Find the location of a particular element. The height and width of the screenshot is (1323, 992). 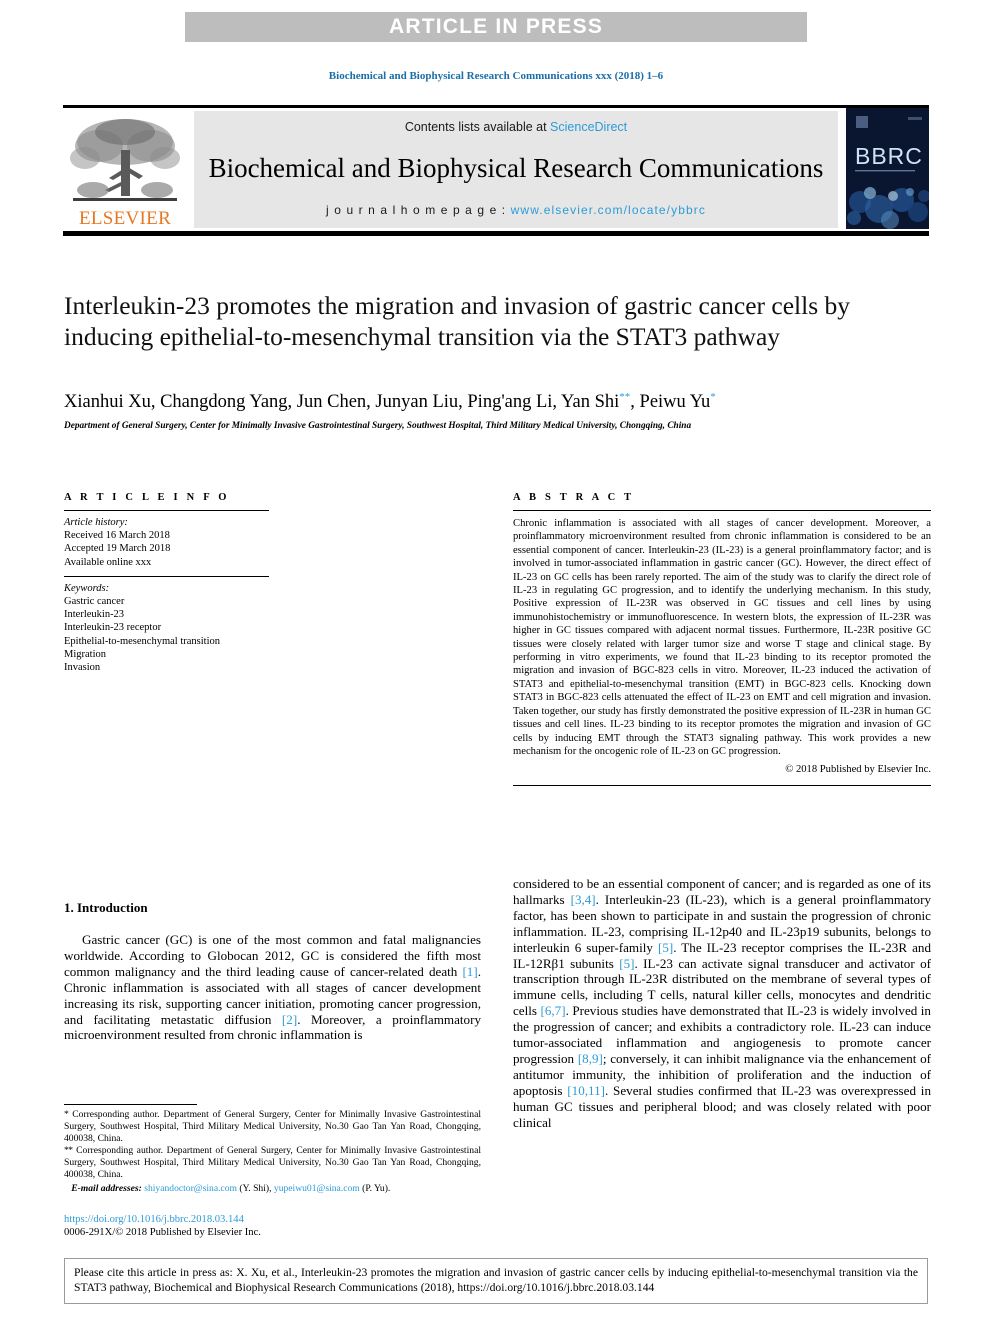

footnote-divider is located at coordinates (130, 1104).